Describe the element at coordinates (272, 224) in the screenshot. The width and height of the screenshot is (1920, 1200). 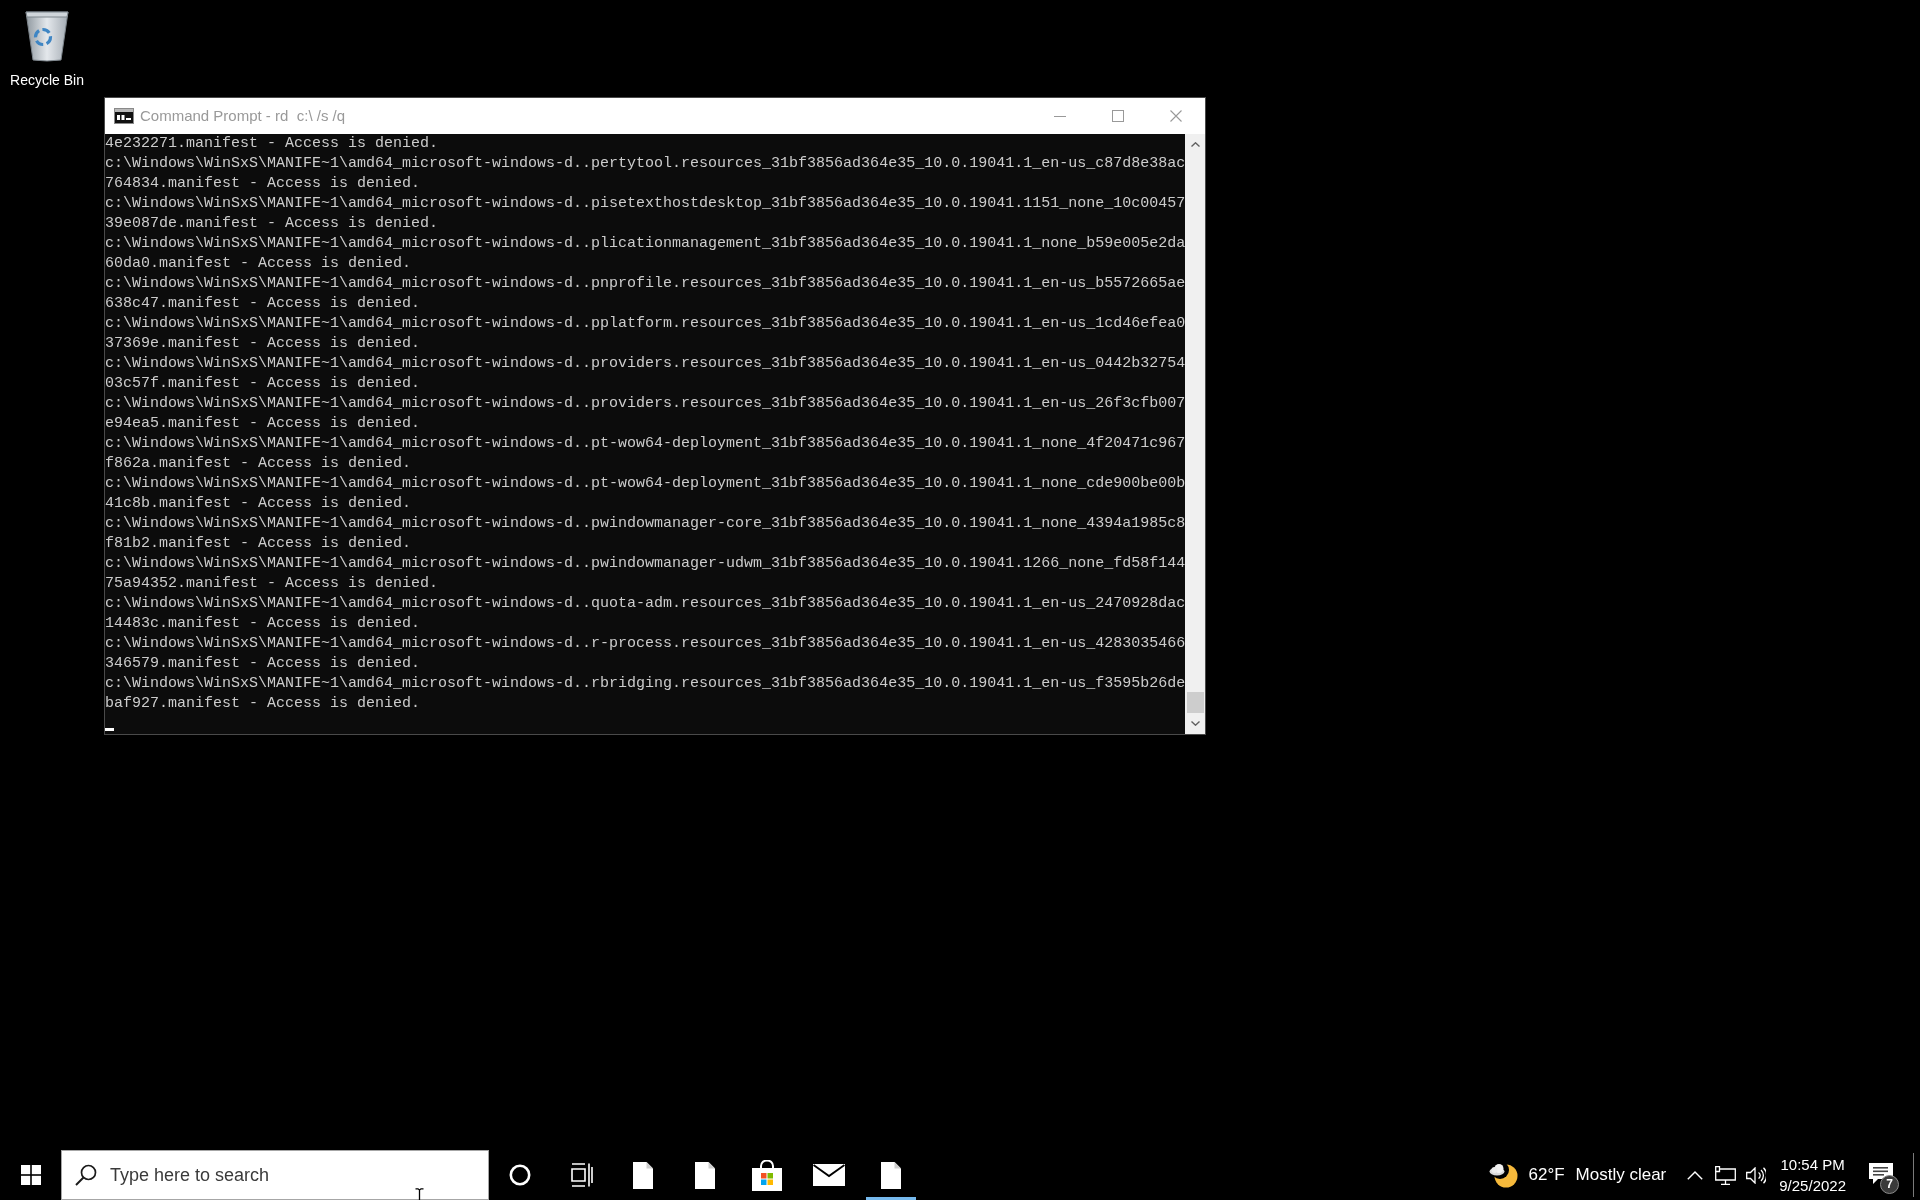
I see `console-output-line: 39e087de.manifest - Access is denied.` at that location.